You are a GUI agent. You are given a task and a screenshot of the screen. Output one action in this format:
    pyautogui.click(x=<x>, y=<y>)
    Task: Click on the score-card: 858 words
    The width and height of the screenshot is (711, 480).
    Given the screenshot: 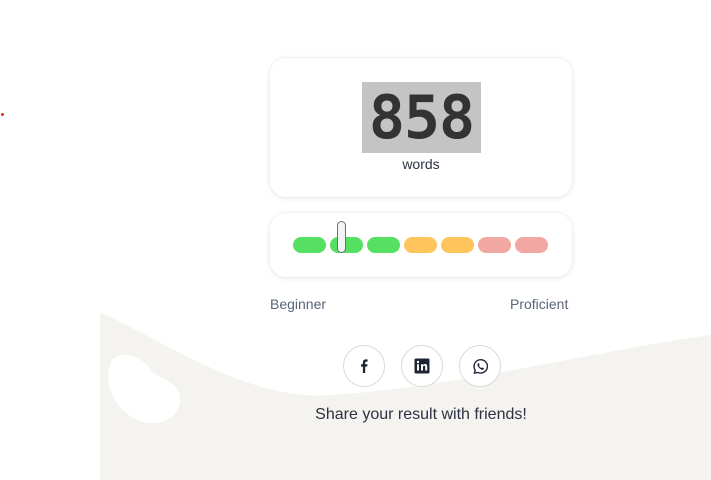 What is the action you would take?
    pyautogui.click(x=421, y=127)
    